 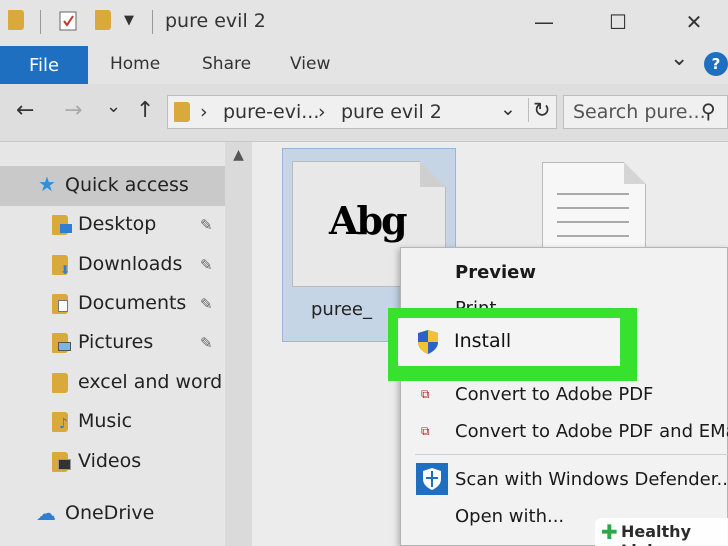 I want to click on music-folder-icon: ♪, so click(x=61, y=422).